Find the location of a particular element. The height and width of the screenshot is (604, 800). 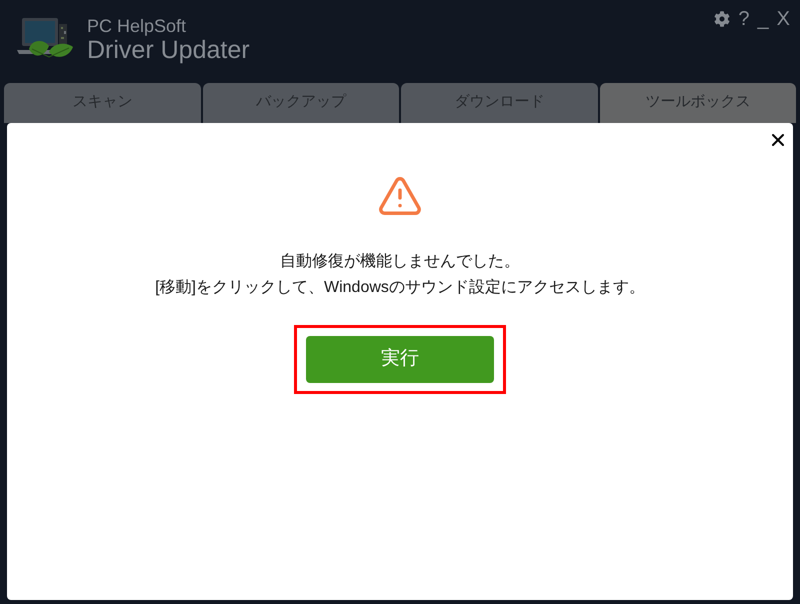

message-text: 自動修復が機能しませんでした。 is located at coordinates (400, 262).